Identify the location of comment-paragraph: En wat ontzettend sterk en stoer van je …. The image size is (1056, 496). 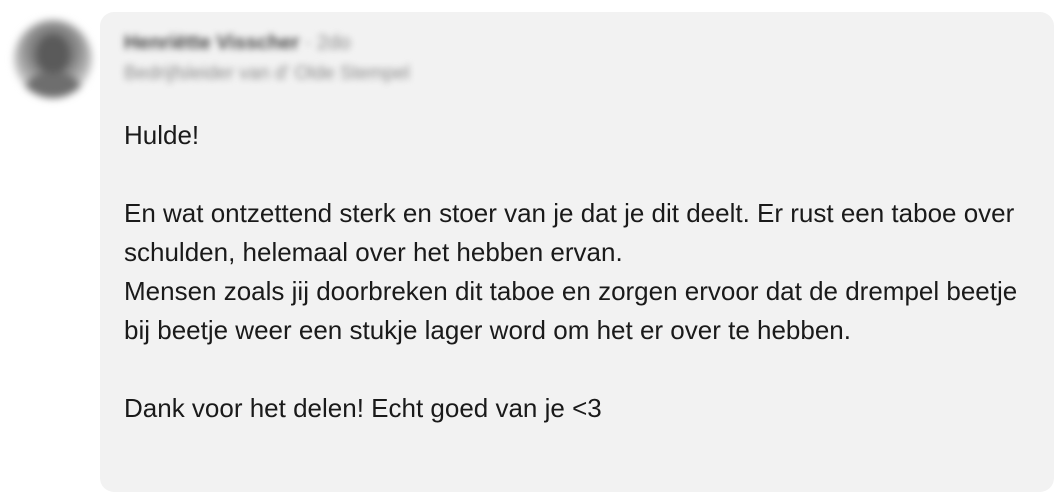
(569, 232).